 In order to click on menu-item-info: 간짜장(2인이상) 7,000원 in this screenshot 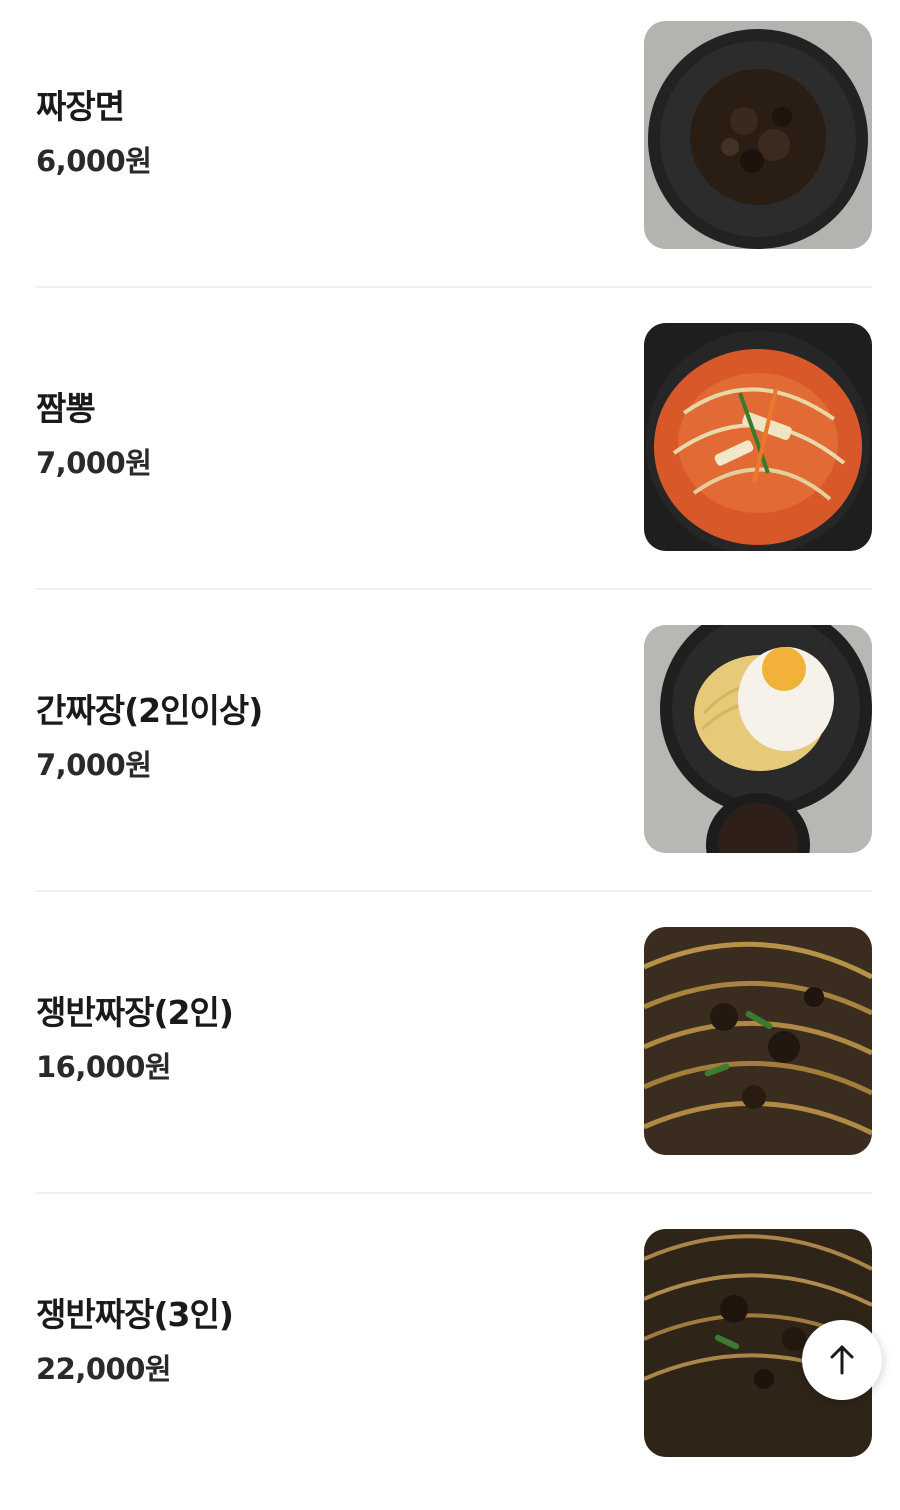, I will do `click(316, 737)`.